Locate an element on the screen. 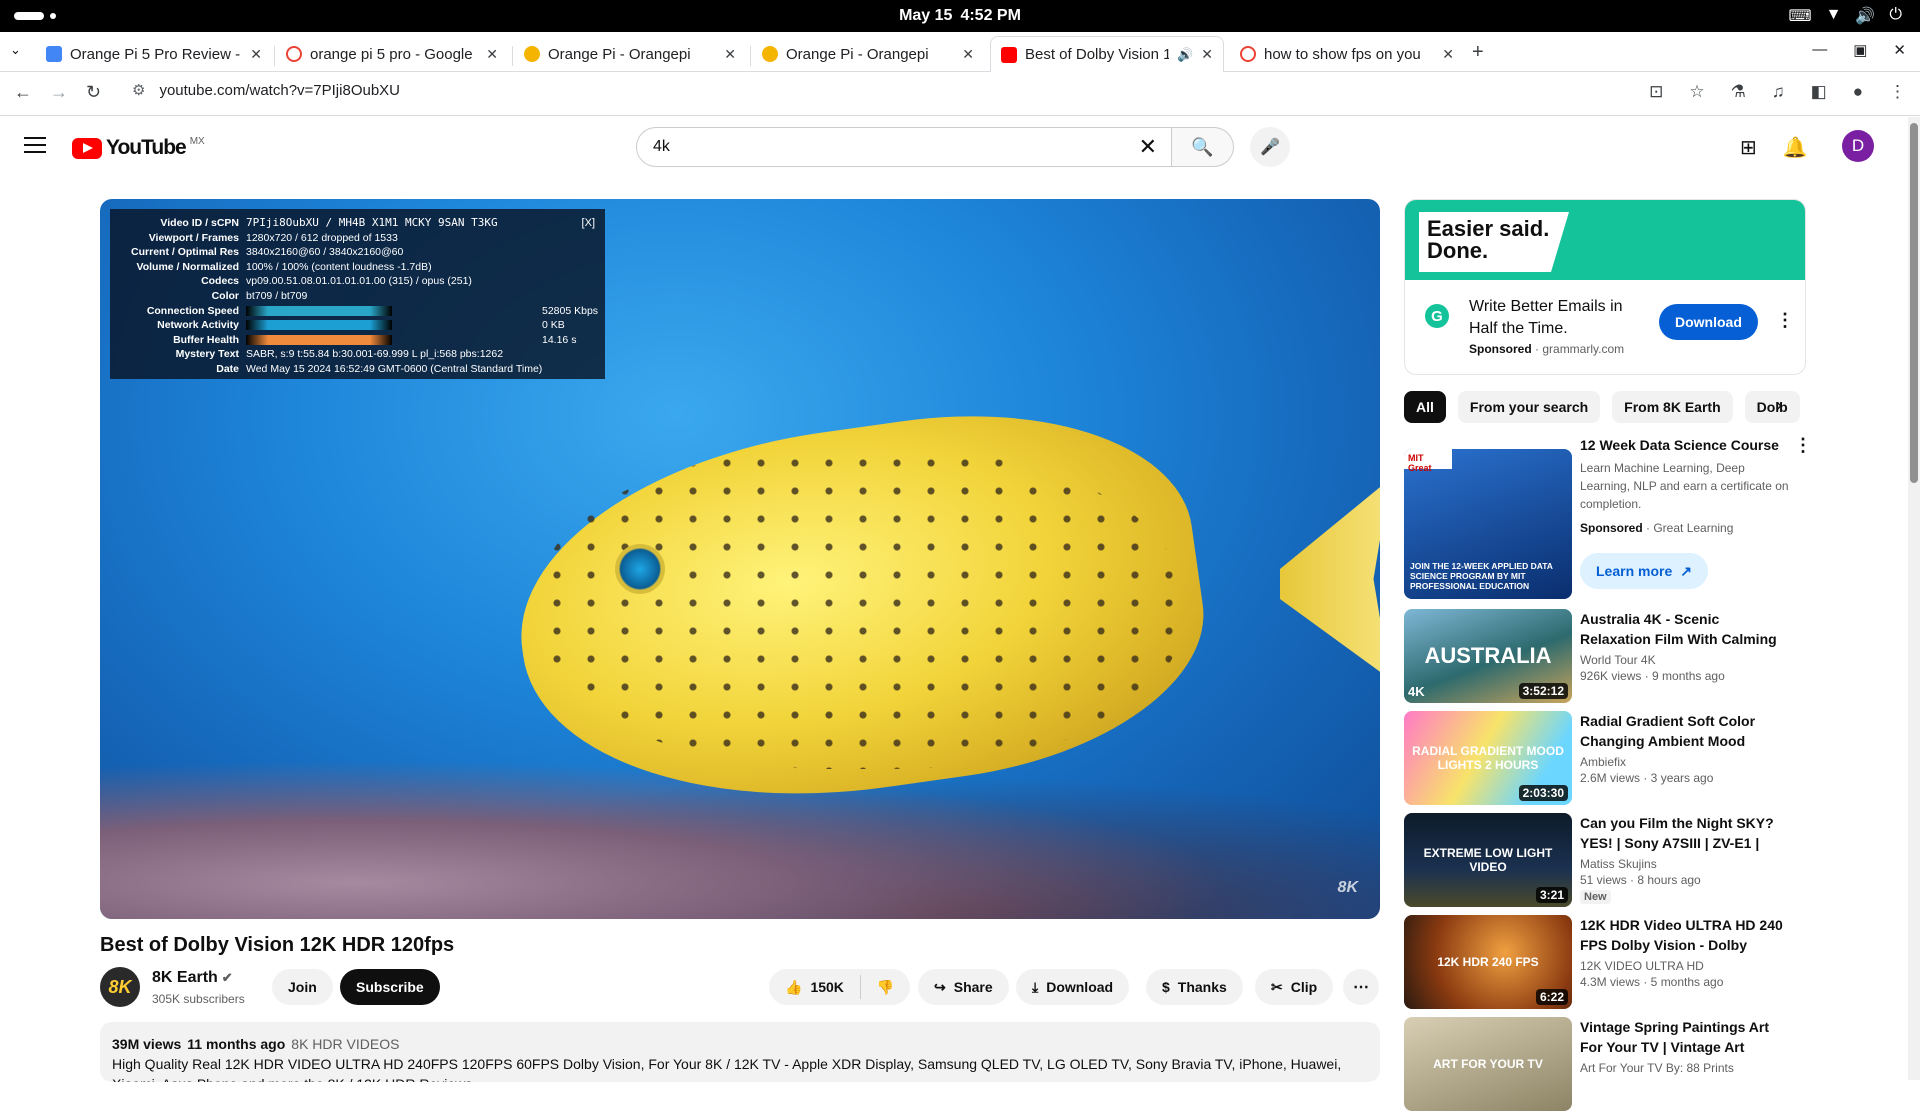 The height and width of the screenshot is (1113, 1920). address-bar: ⚙ youtube.com/watch?v=7PIji8OubXU is located at coordinates (266, 90).